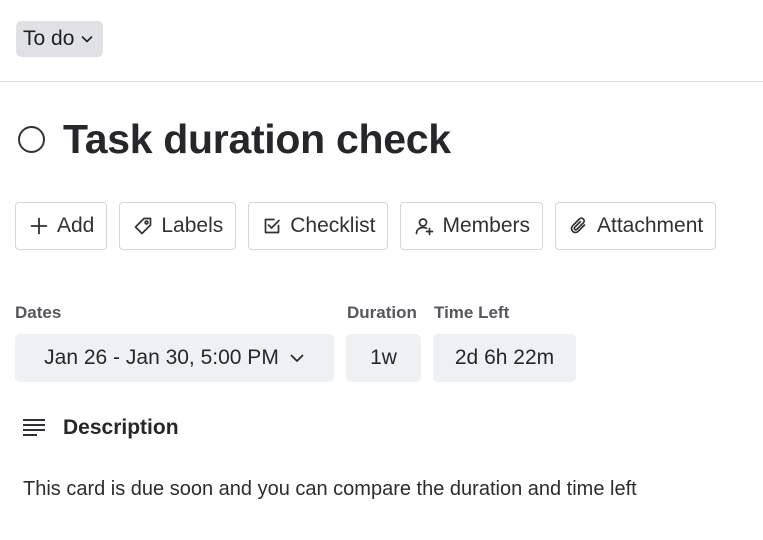 The image size is (763, 540). What do you see at coordinates (161, 357) in the screenshot?
I see `dates-value: Jan 26 - Jan 30, 5:00 PM` at bounding box center [161, 357].